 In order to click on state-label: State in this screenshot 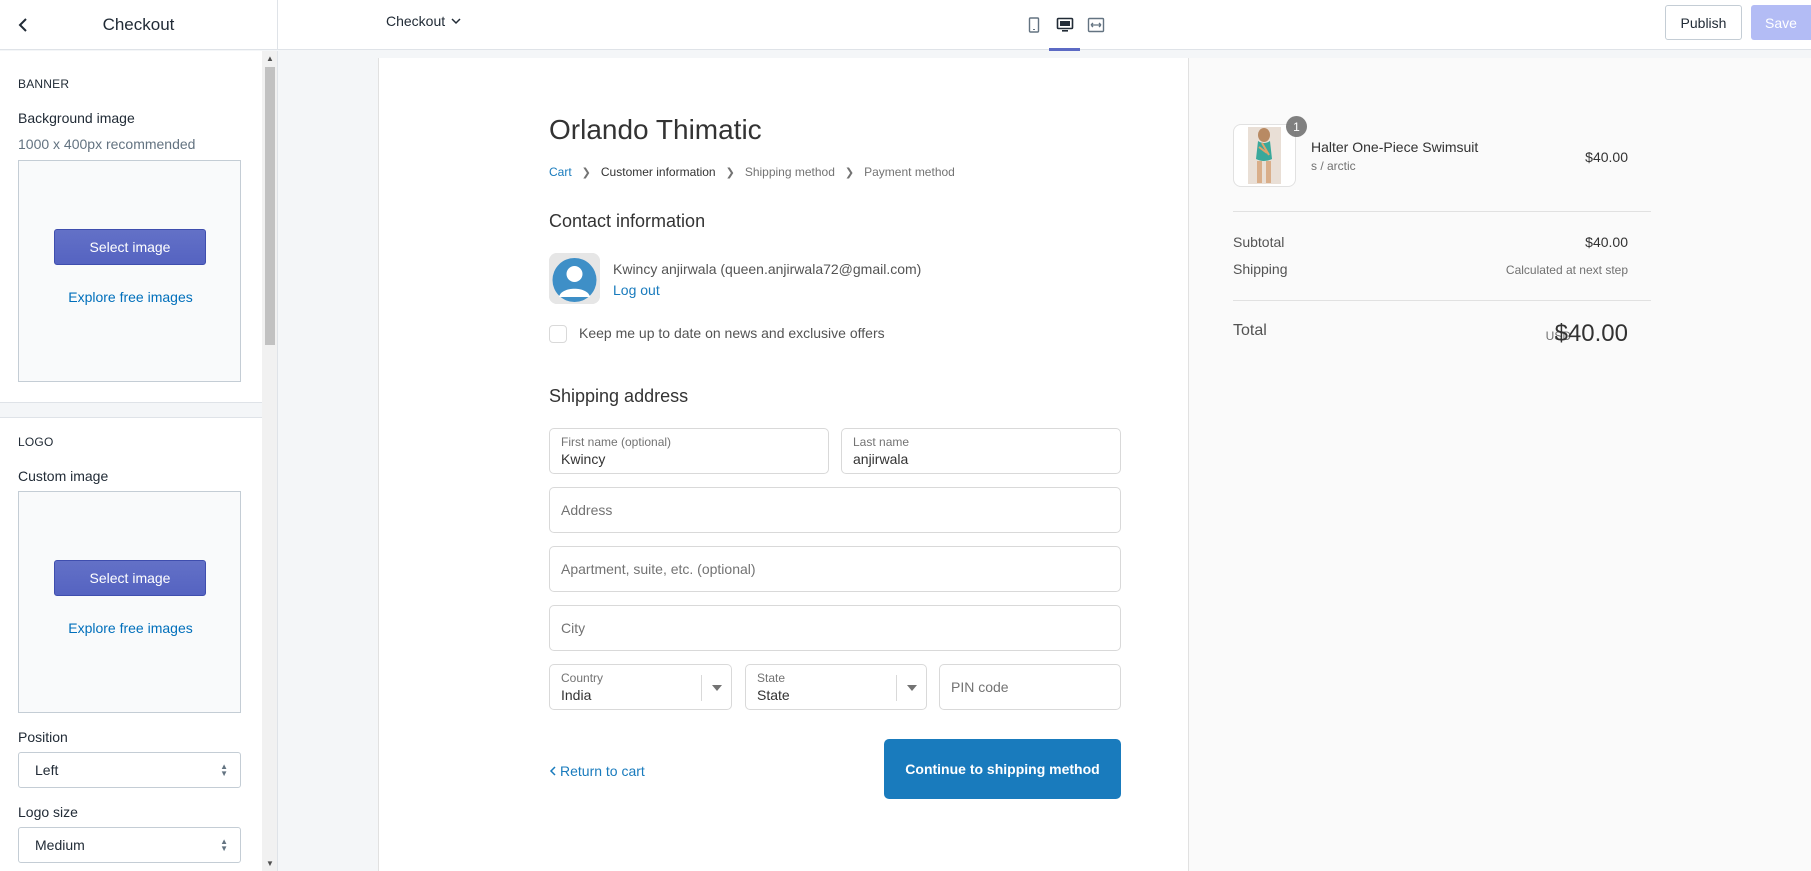, I will do `click(771, 678)`.